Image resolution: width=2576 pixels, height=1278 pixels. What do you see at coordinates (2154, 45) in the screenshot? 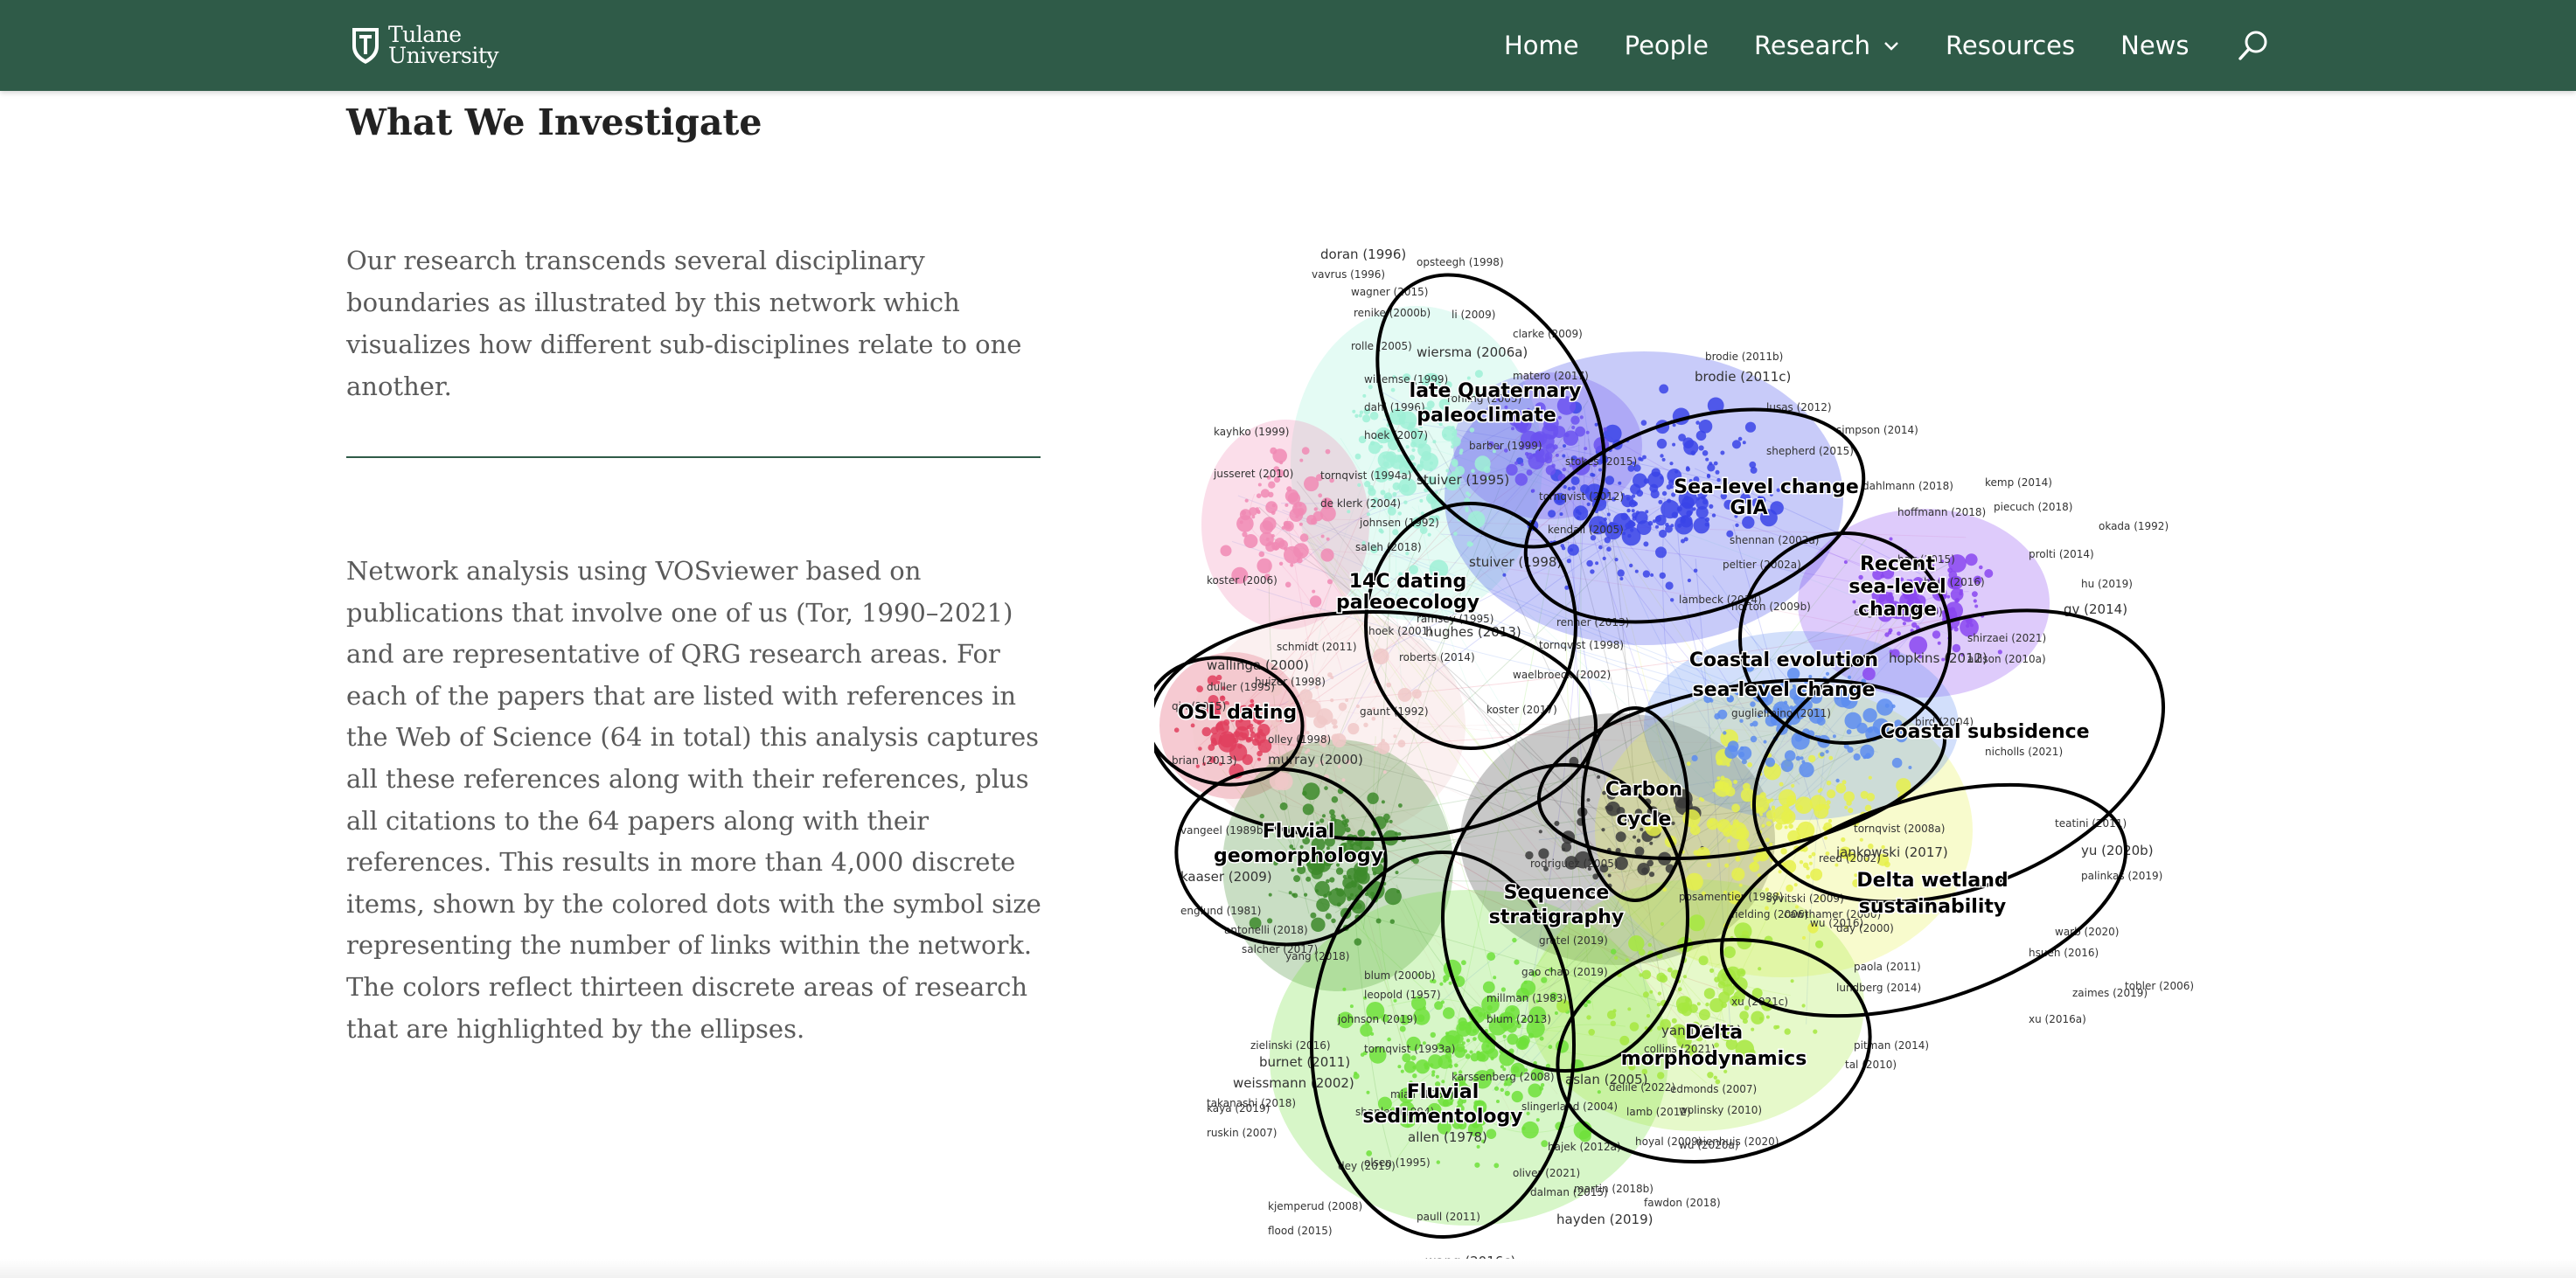
I see `nav-news: News` at bounding box center [2154, 45].